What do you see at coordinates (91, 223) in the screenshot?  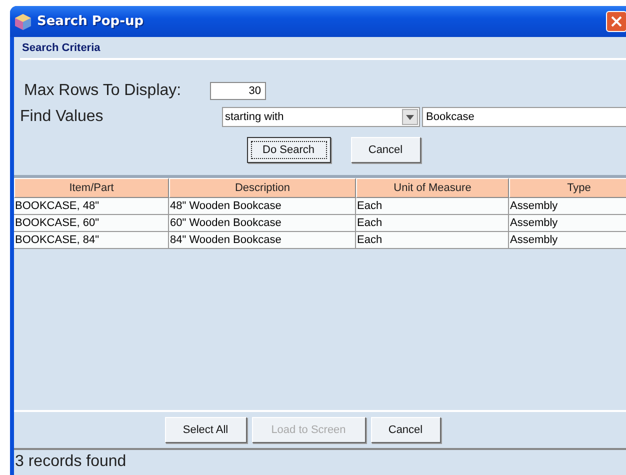 I see `table-cell: BOOKCASE, 60"` at bounding box center [91, 223].